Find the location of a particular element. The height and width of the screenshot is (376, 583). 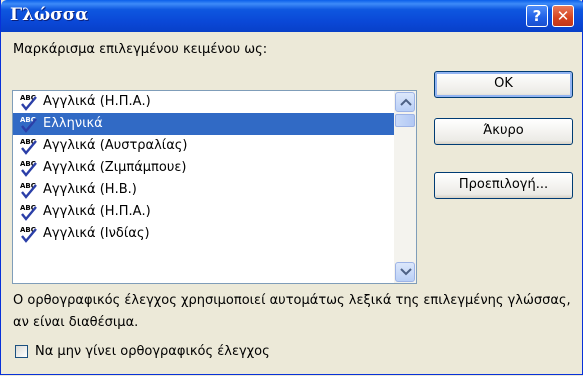

language-label: Αγγλικά (Ζιμπάμπουε) is located at coordinates (115, 167).